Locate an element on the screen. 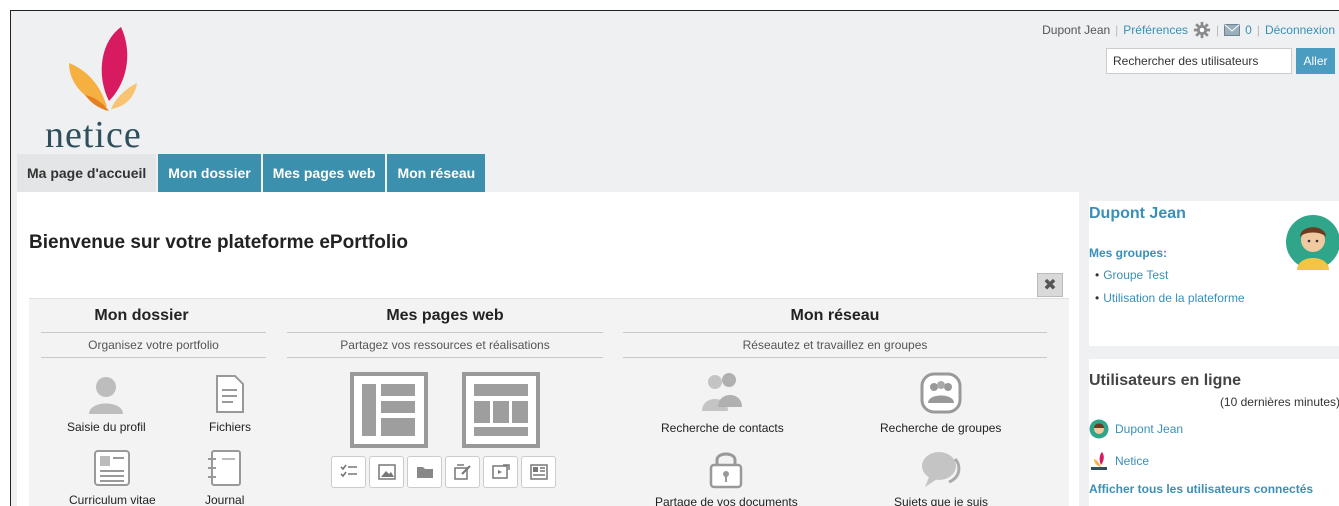  online-users-title: Utilisateurs en ligne is located at coordinates (1165, 380).